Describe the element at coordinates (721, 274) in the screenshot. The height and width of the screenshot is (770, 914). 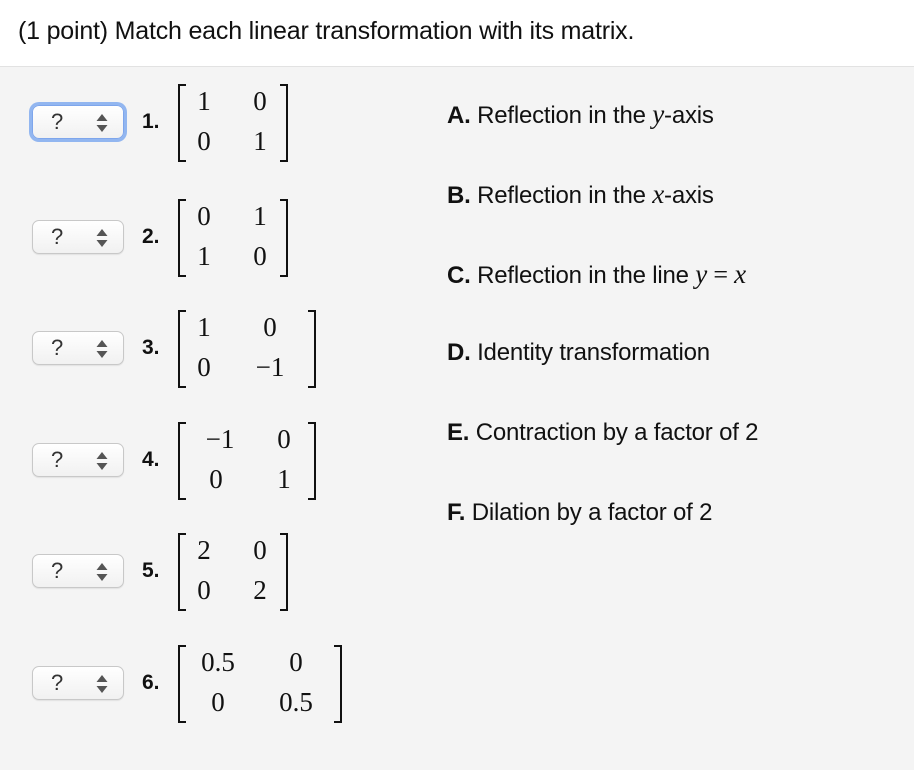
I see `math-operator: =` at that location.